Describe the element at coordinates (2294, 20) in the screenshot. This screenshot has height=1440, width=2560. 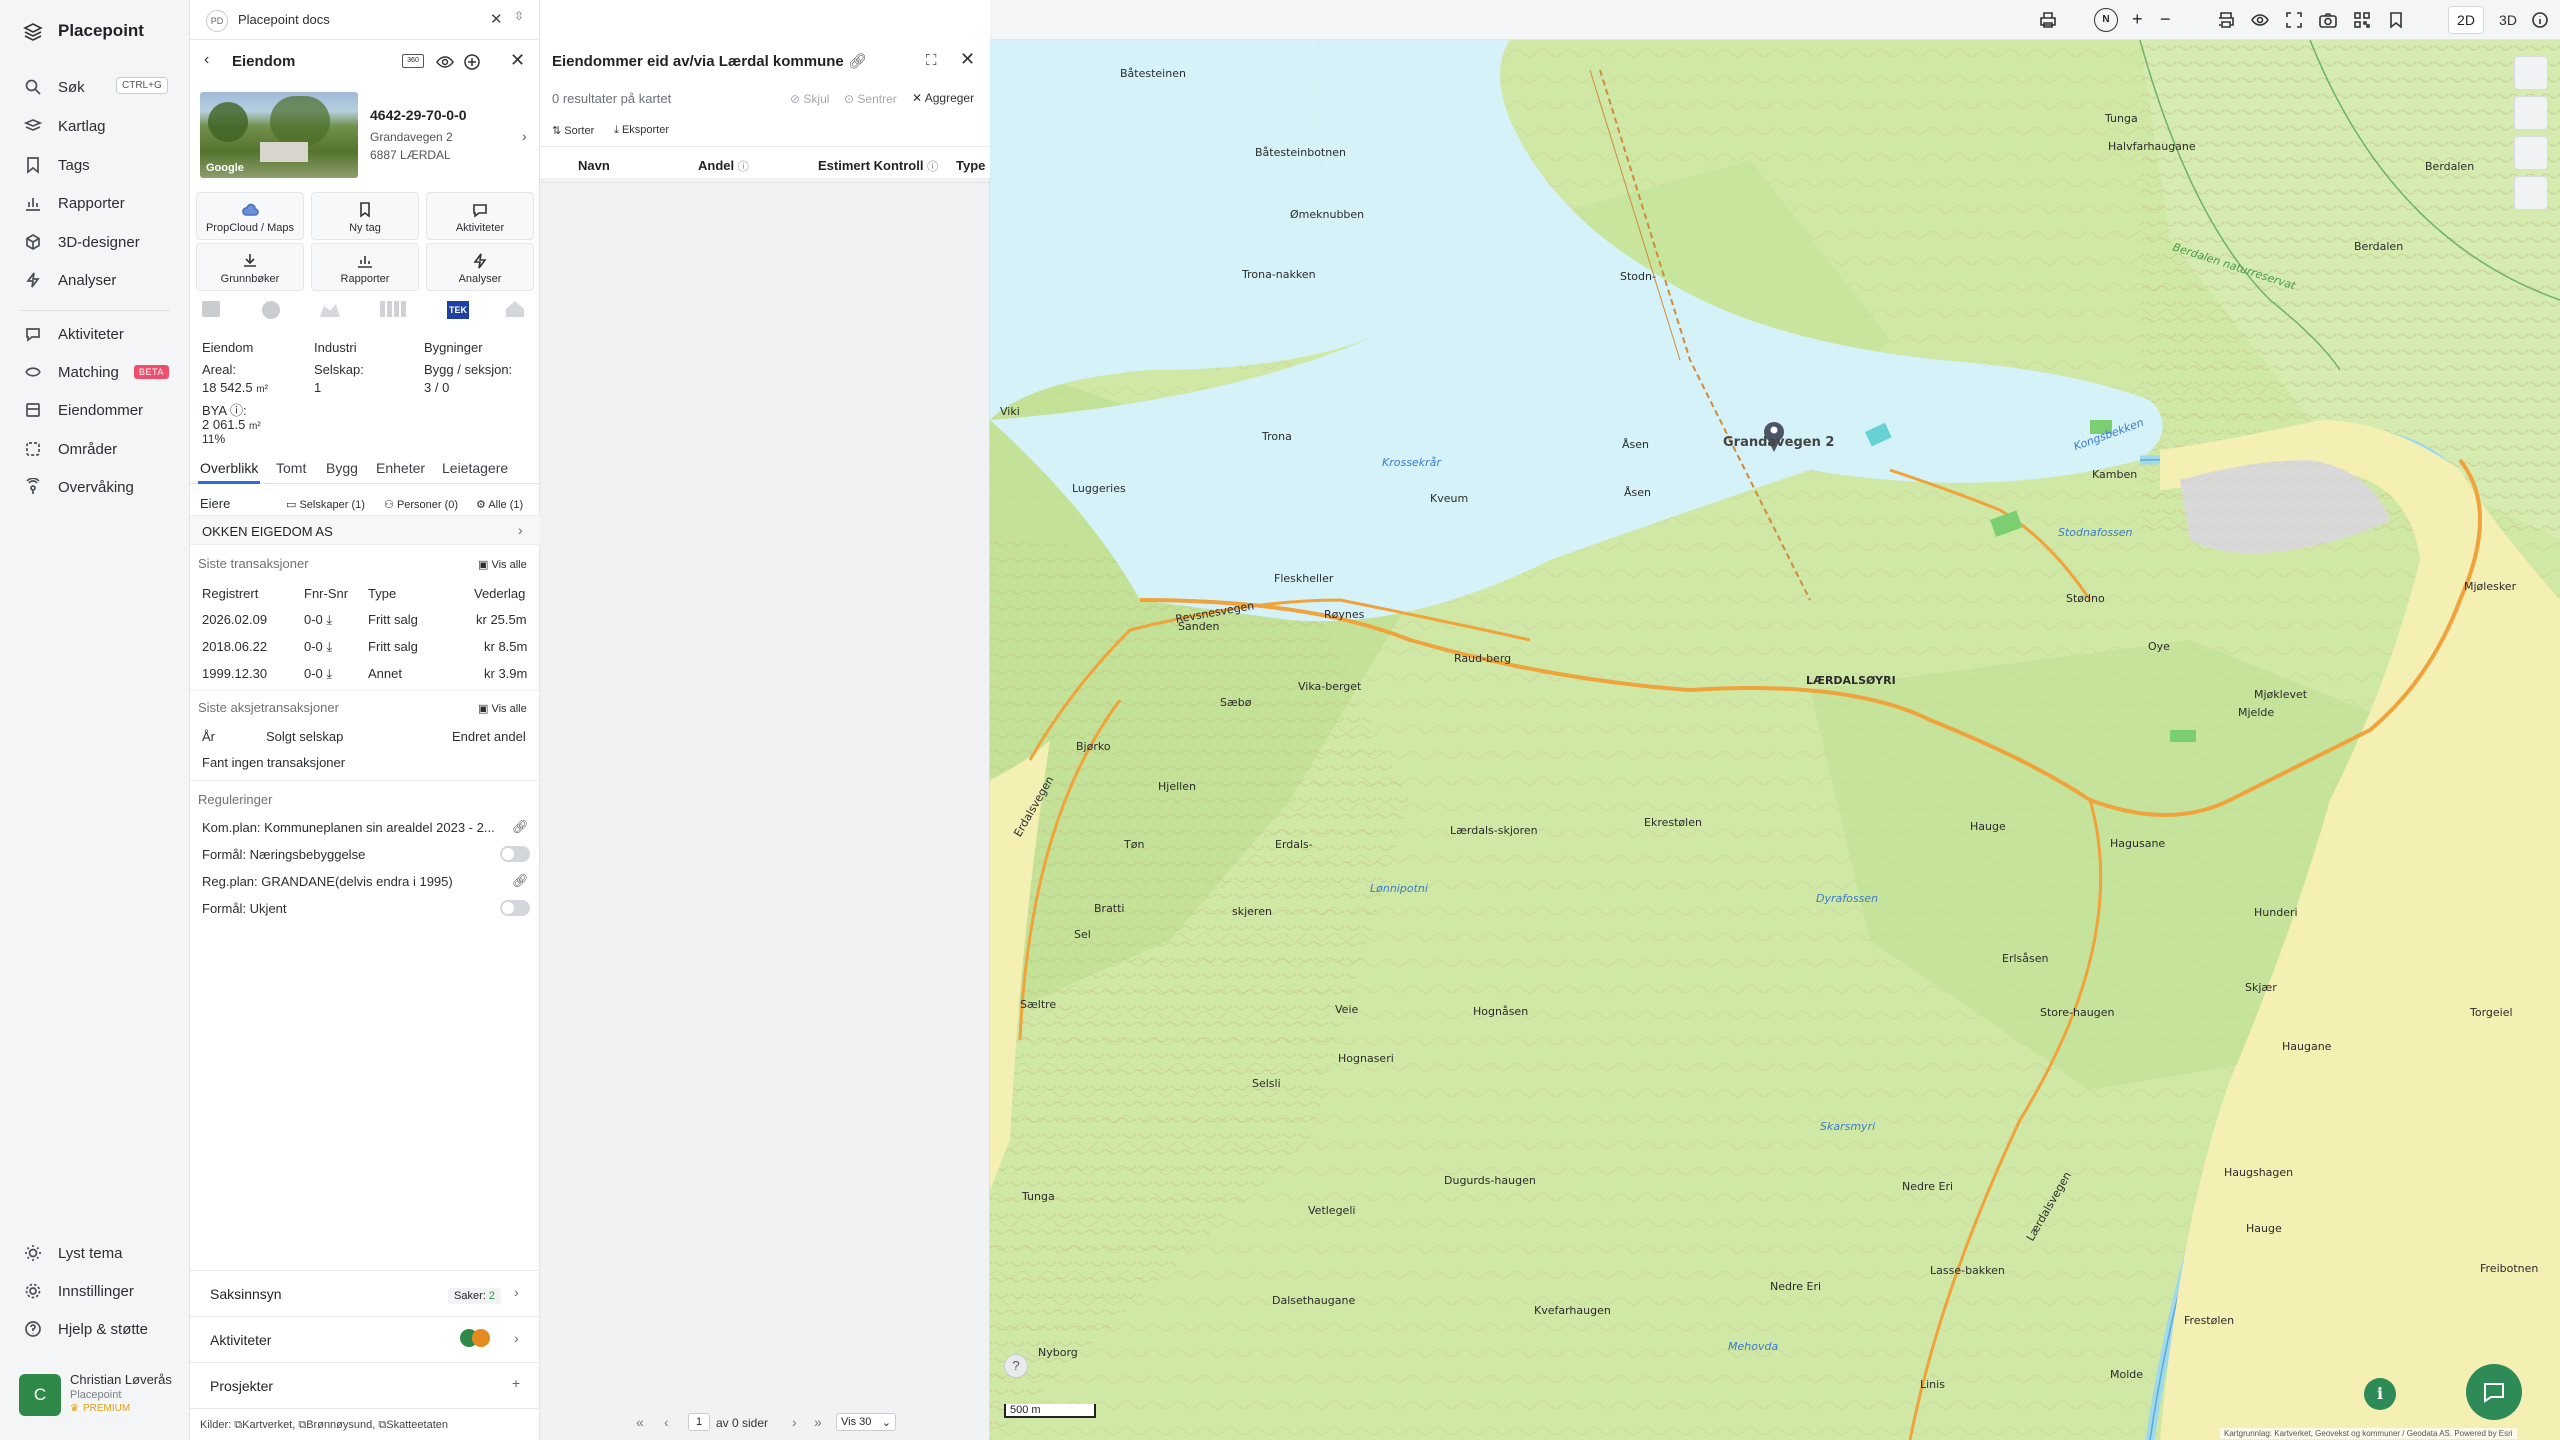
I see `fullscreen-icon` at that location.